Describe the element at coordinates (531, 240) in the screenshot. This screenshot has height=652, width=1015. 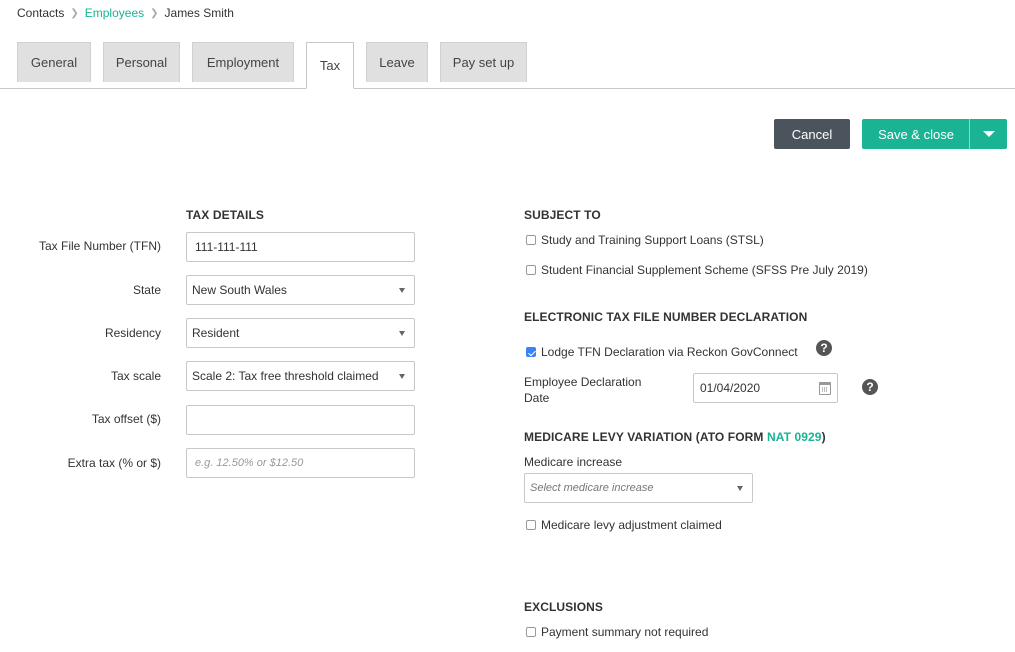
I see `stsl-checkbox` at that location.